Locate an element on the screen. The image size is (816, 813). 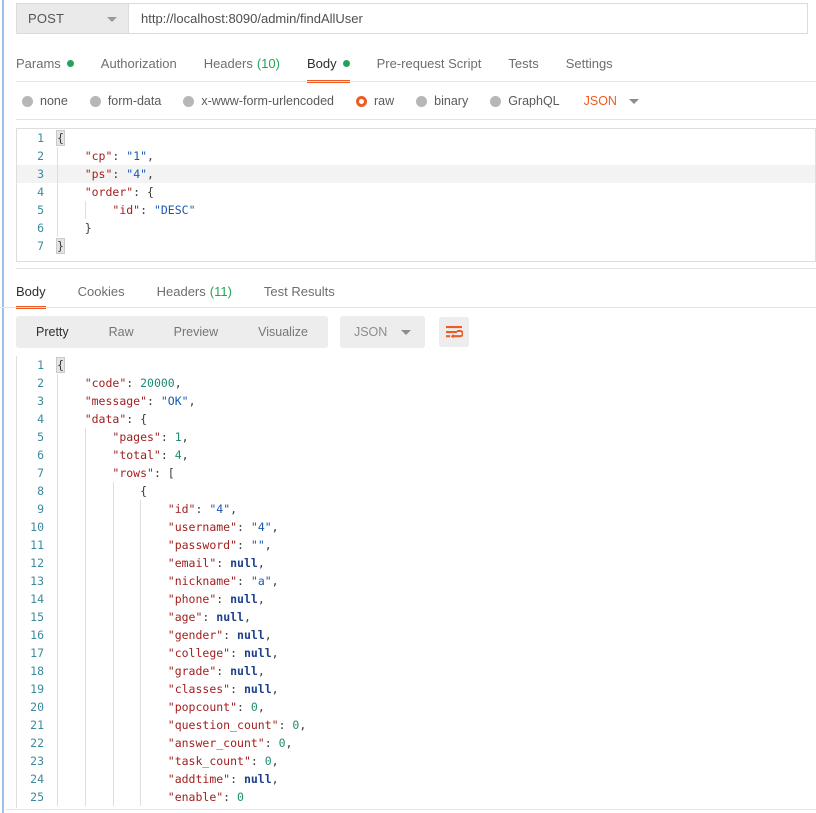
code-token: "OK" is located at coordinates (174, 401).